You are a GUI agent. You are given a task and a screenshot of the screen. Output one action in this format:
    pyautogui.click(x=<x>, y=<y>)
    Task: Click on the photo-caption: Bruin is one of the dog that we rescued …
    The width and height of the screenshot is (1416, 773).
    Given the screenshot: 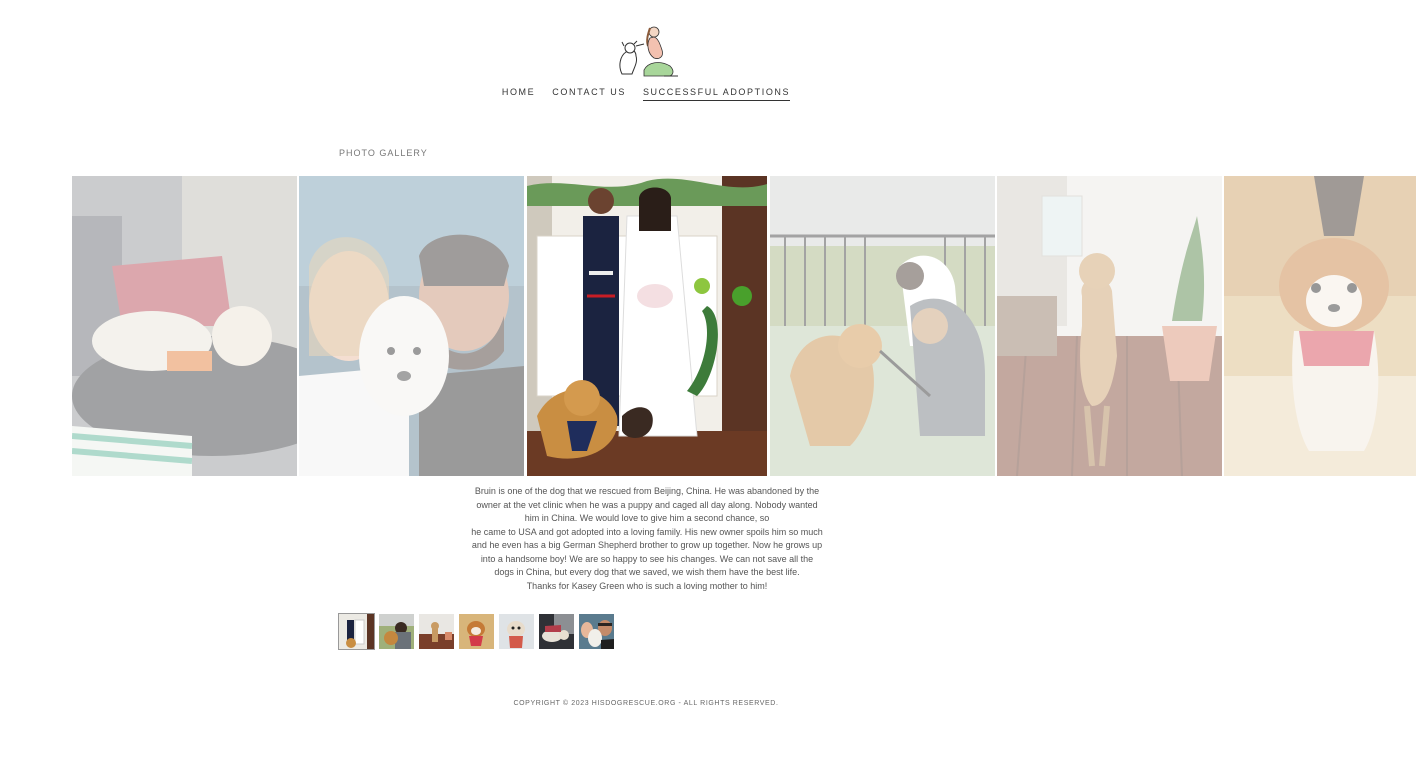 What is the action you would take?
    pyautogui.click(x=647, y=539)
    